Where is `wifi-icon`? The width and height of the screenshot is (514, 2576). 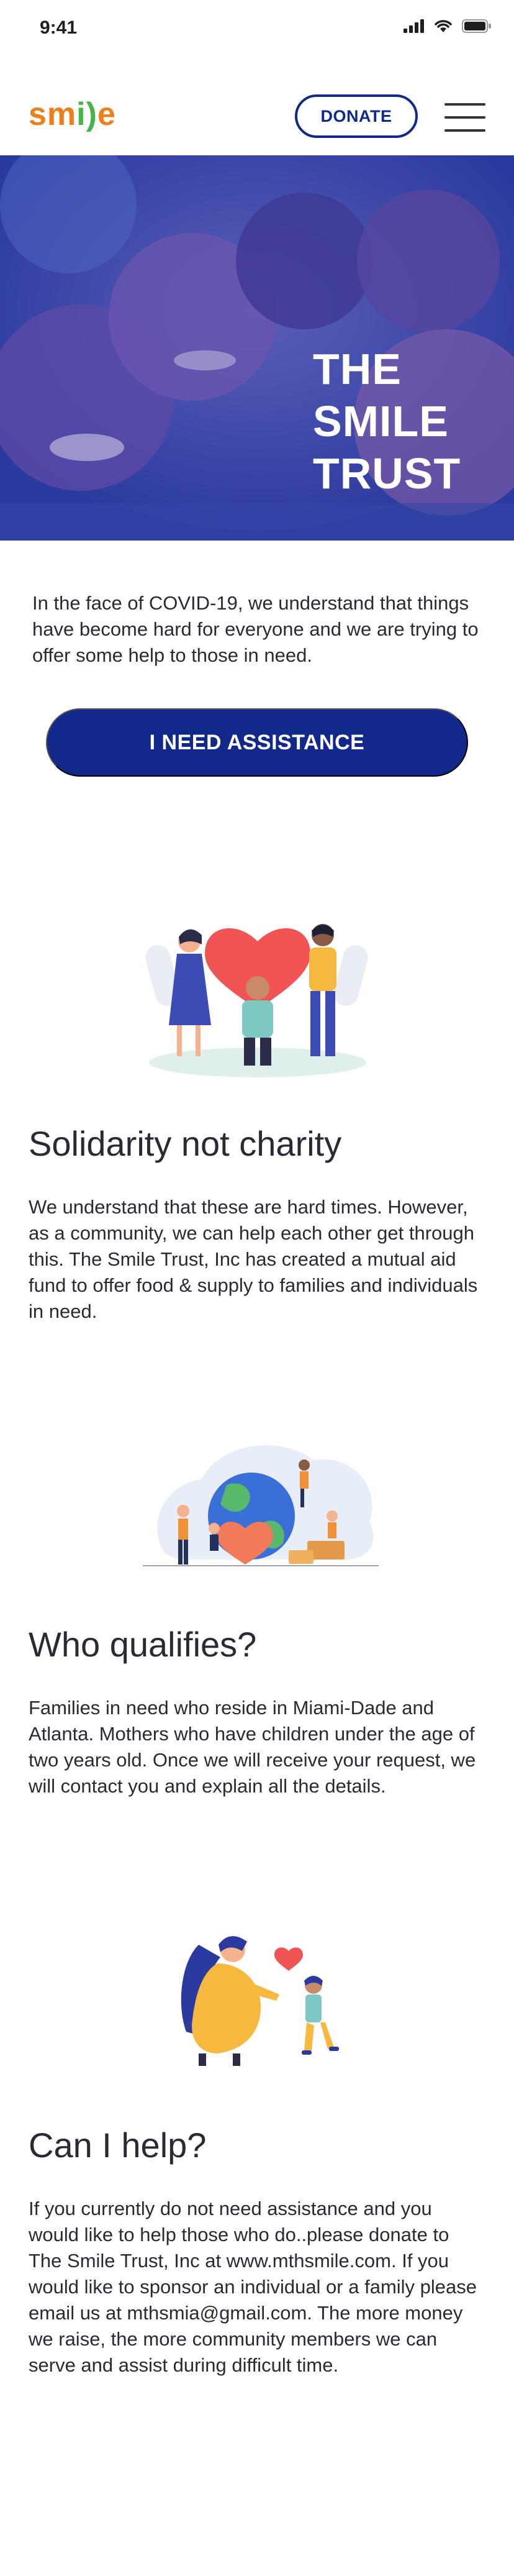
wifi-icon is located at coordinates (443, 26).